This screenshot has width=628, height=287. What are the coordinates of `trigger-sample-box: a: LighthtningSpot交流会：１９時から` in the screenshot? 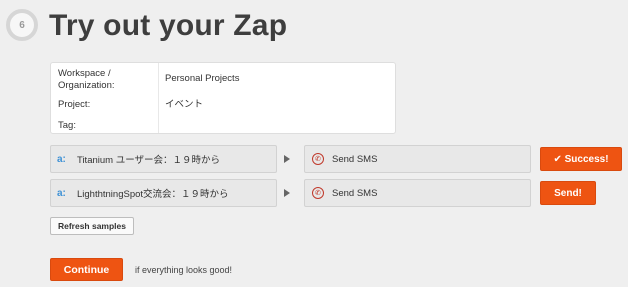 It's located at (163, 193).